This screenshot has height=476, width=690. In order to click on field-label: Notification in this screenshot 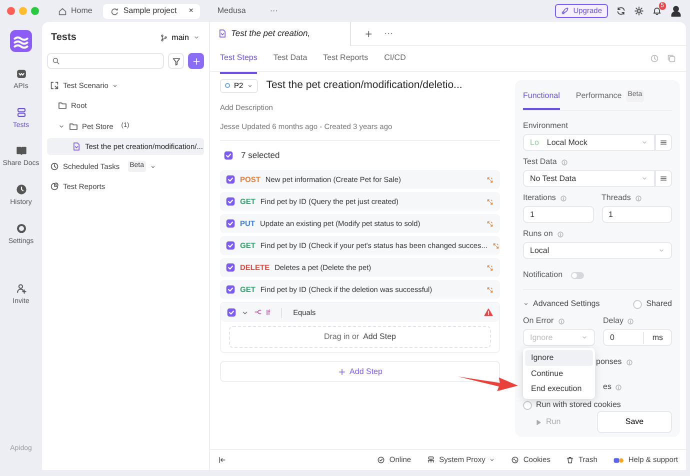, I will do `click(543, 275)`.